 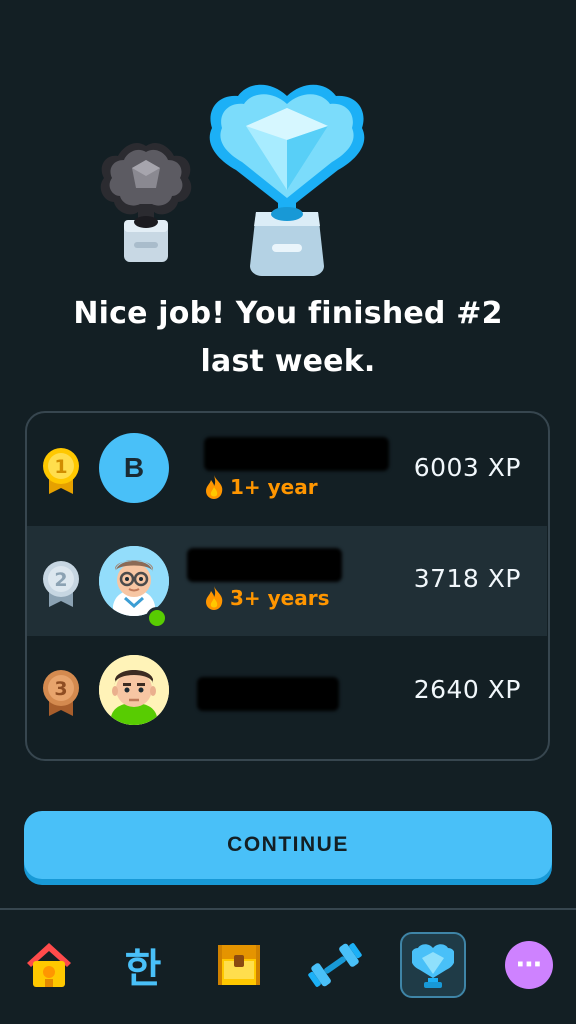 I want to click on more-icon: ⋯, so click(x=529, y=965).